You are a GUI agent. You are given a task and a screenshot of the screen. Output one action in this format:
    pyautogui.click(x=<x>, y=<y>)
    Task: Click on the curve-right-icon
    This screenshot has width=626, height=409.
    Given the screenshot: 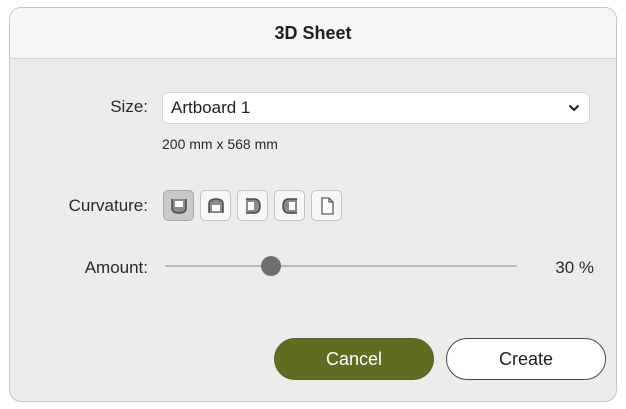 What is the action you would take?
    pyautogui.click(x=253, y=205)
    